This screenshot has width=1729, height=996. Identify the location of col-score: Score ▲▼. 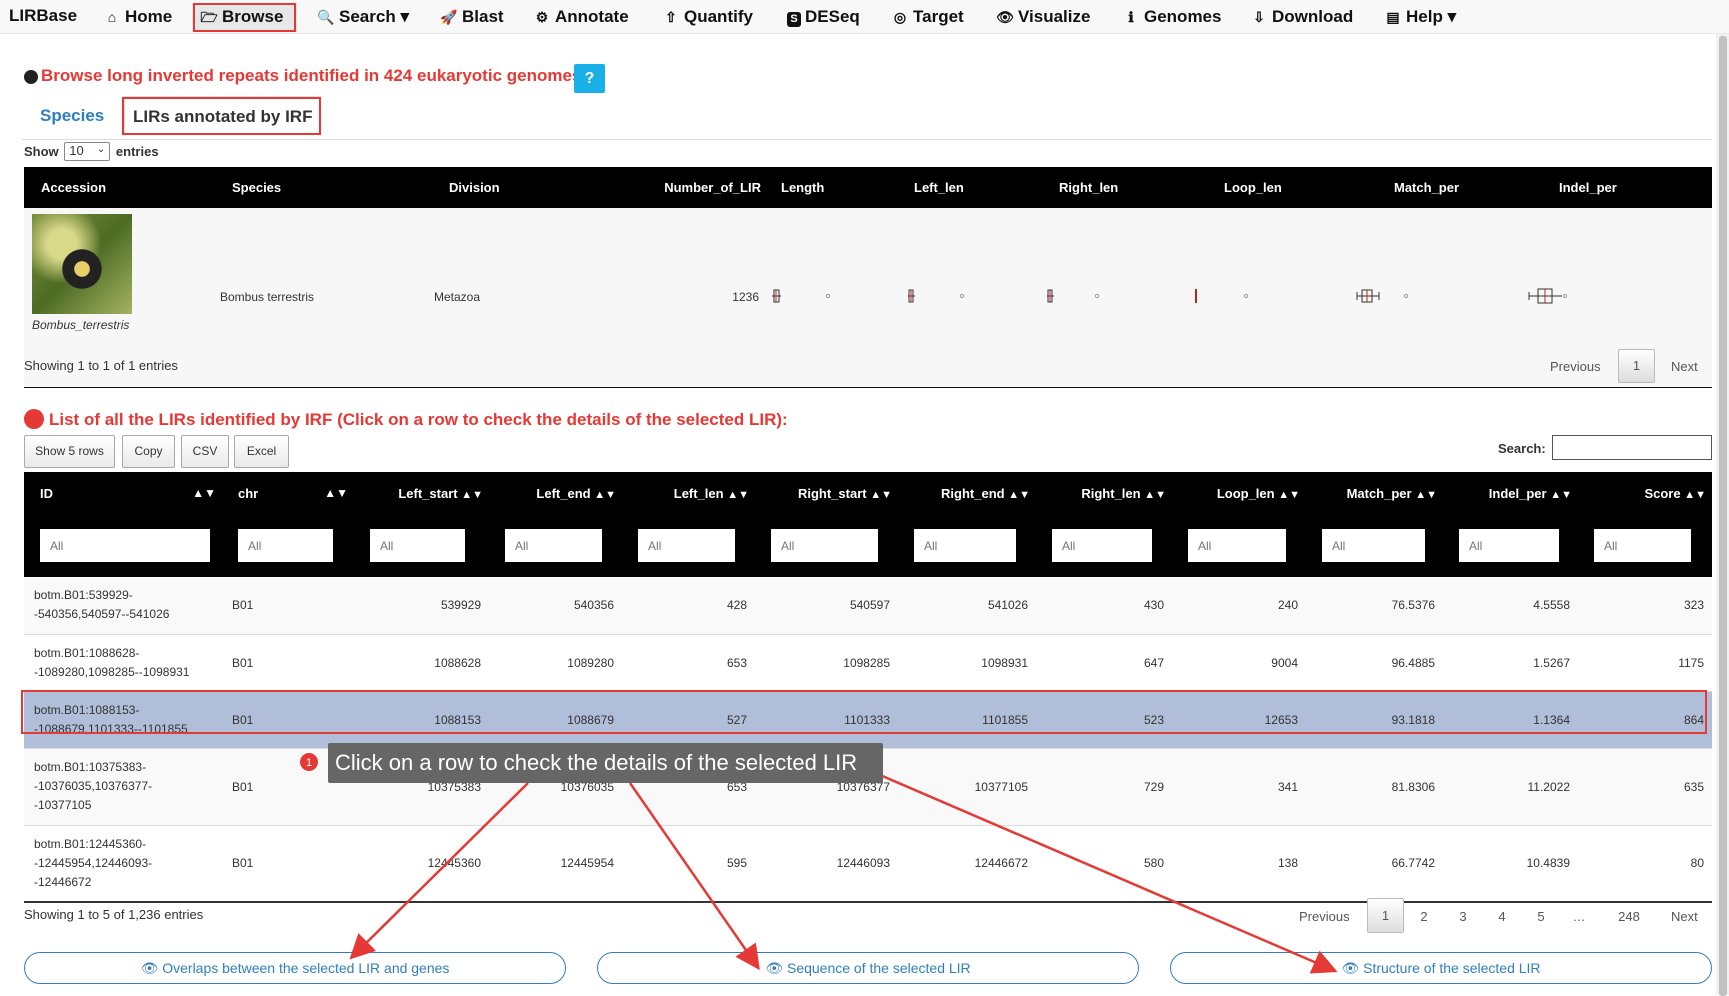
(1645, 493).